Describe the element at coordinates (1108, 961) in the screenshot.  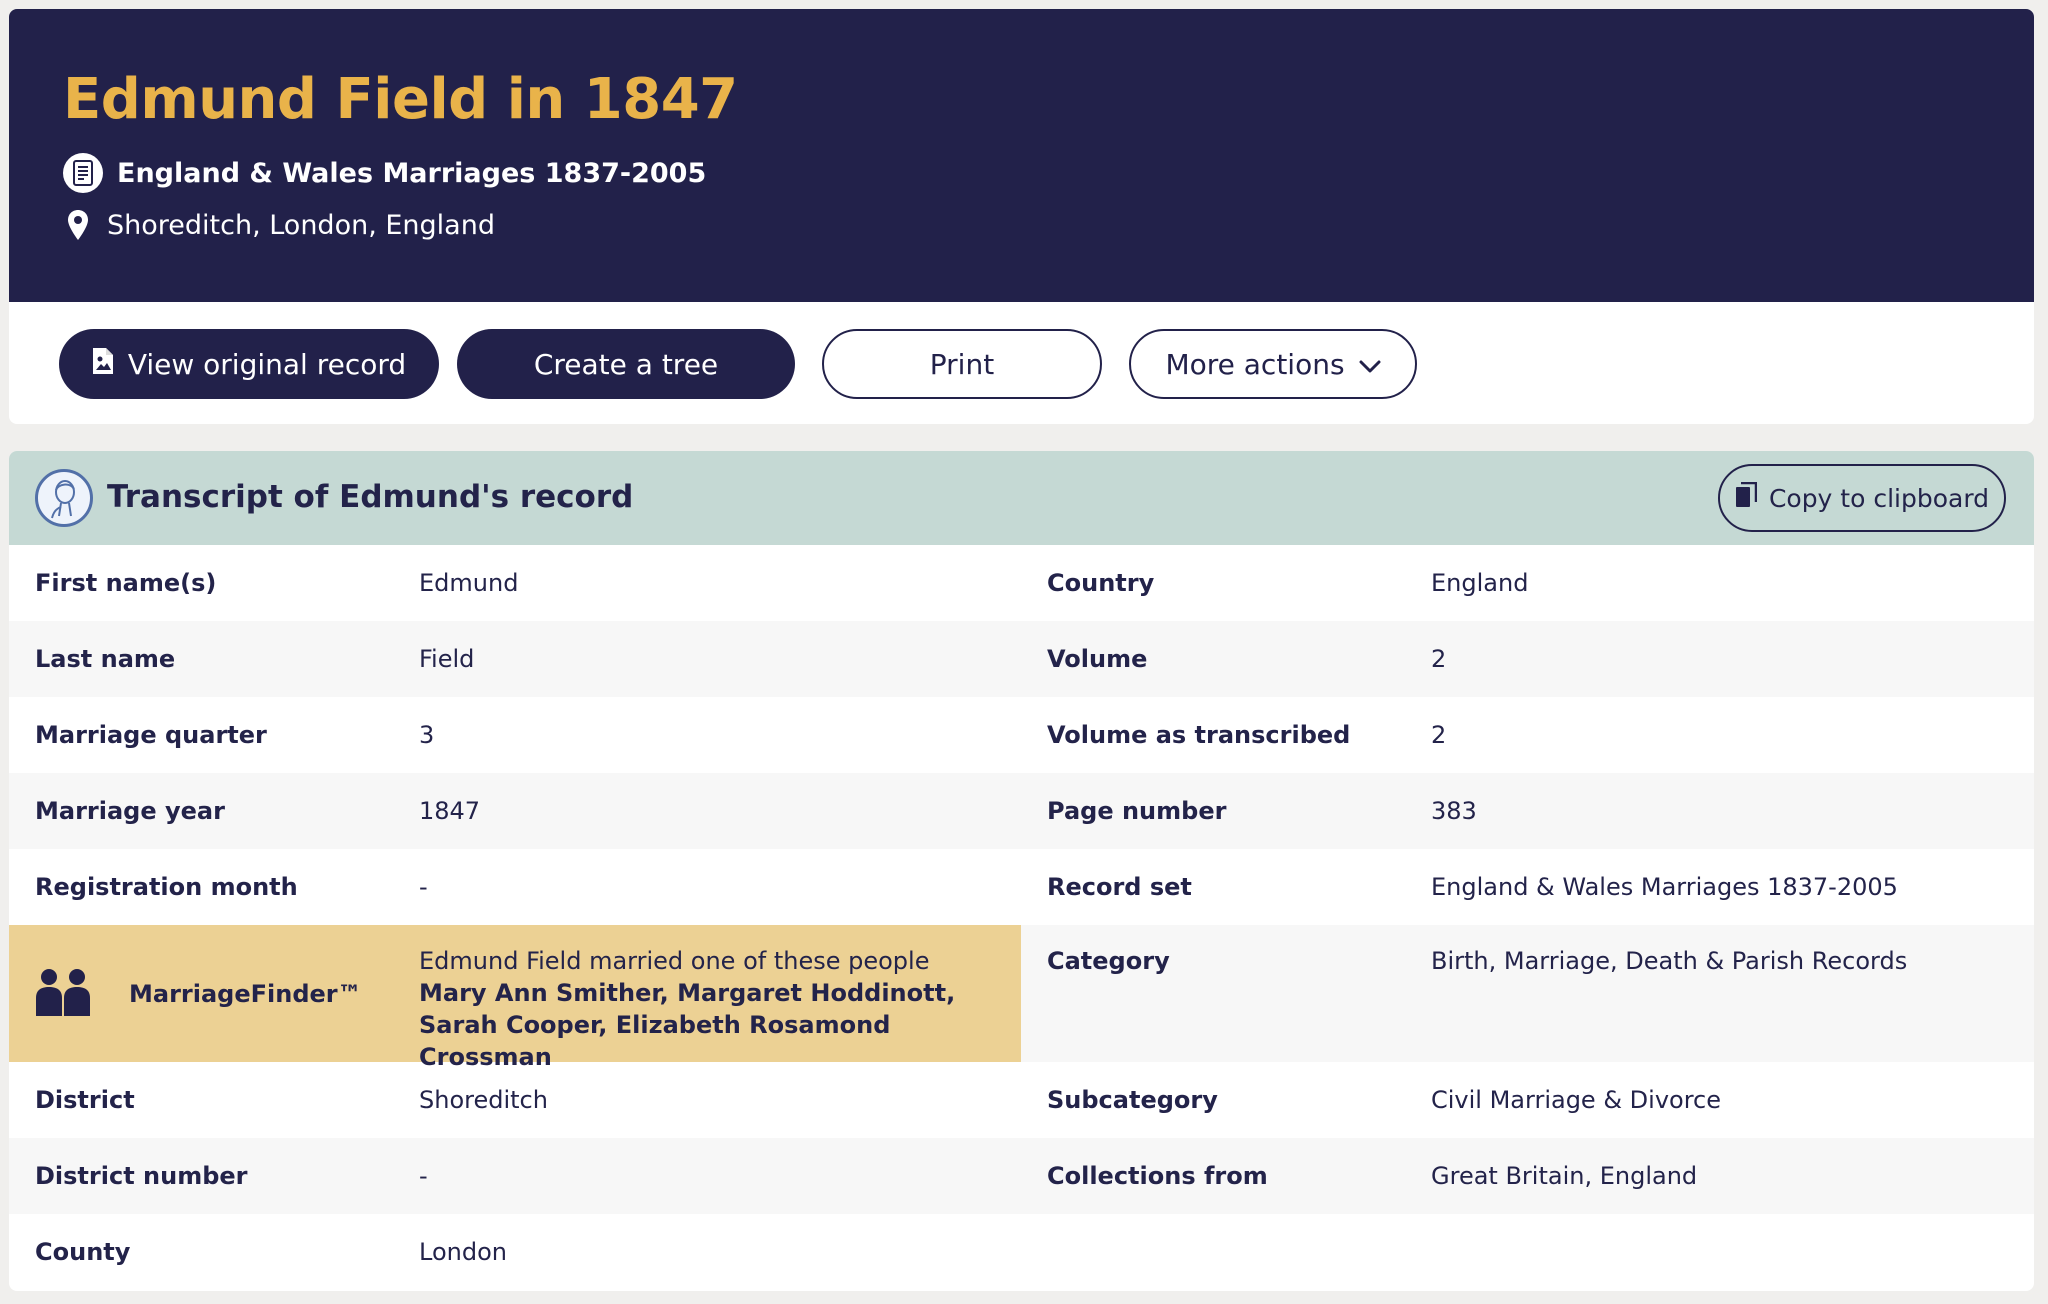
I see `field-label: Category` at that location.